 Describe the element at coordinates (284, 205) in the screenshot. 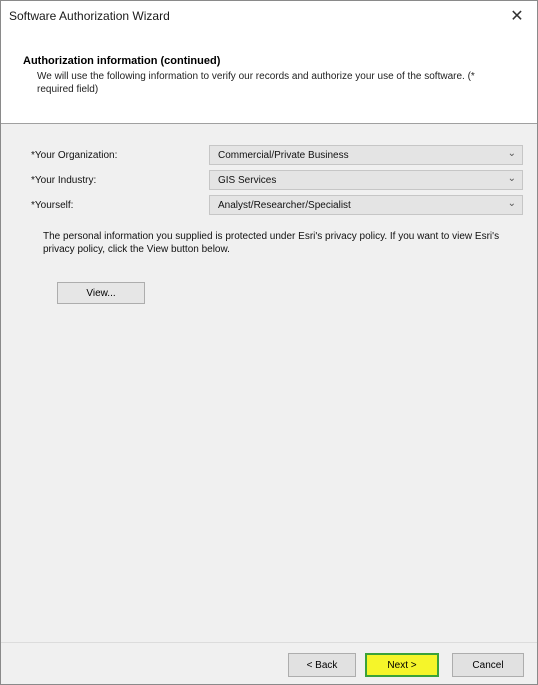

I see `yourself-value: Analyst/Researcher/Specialist` at that location.